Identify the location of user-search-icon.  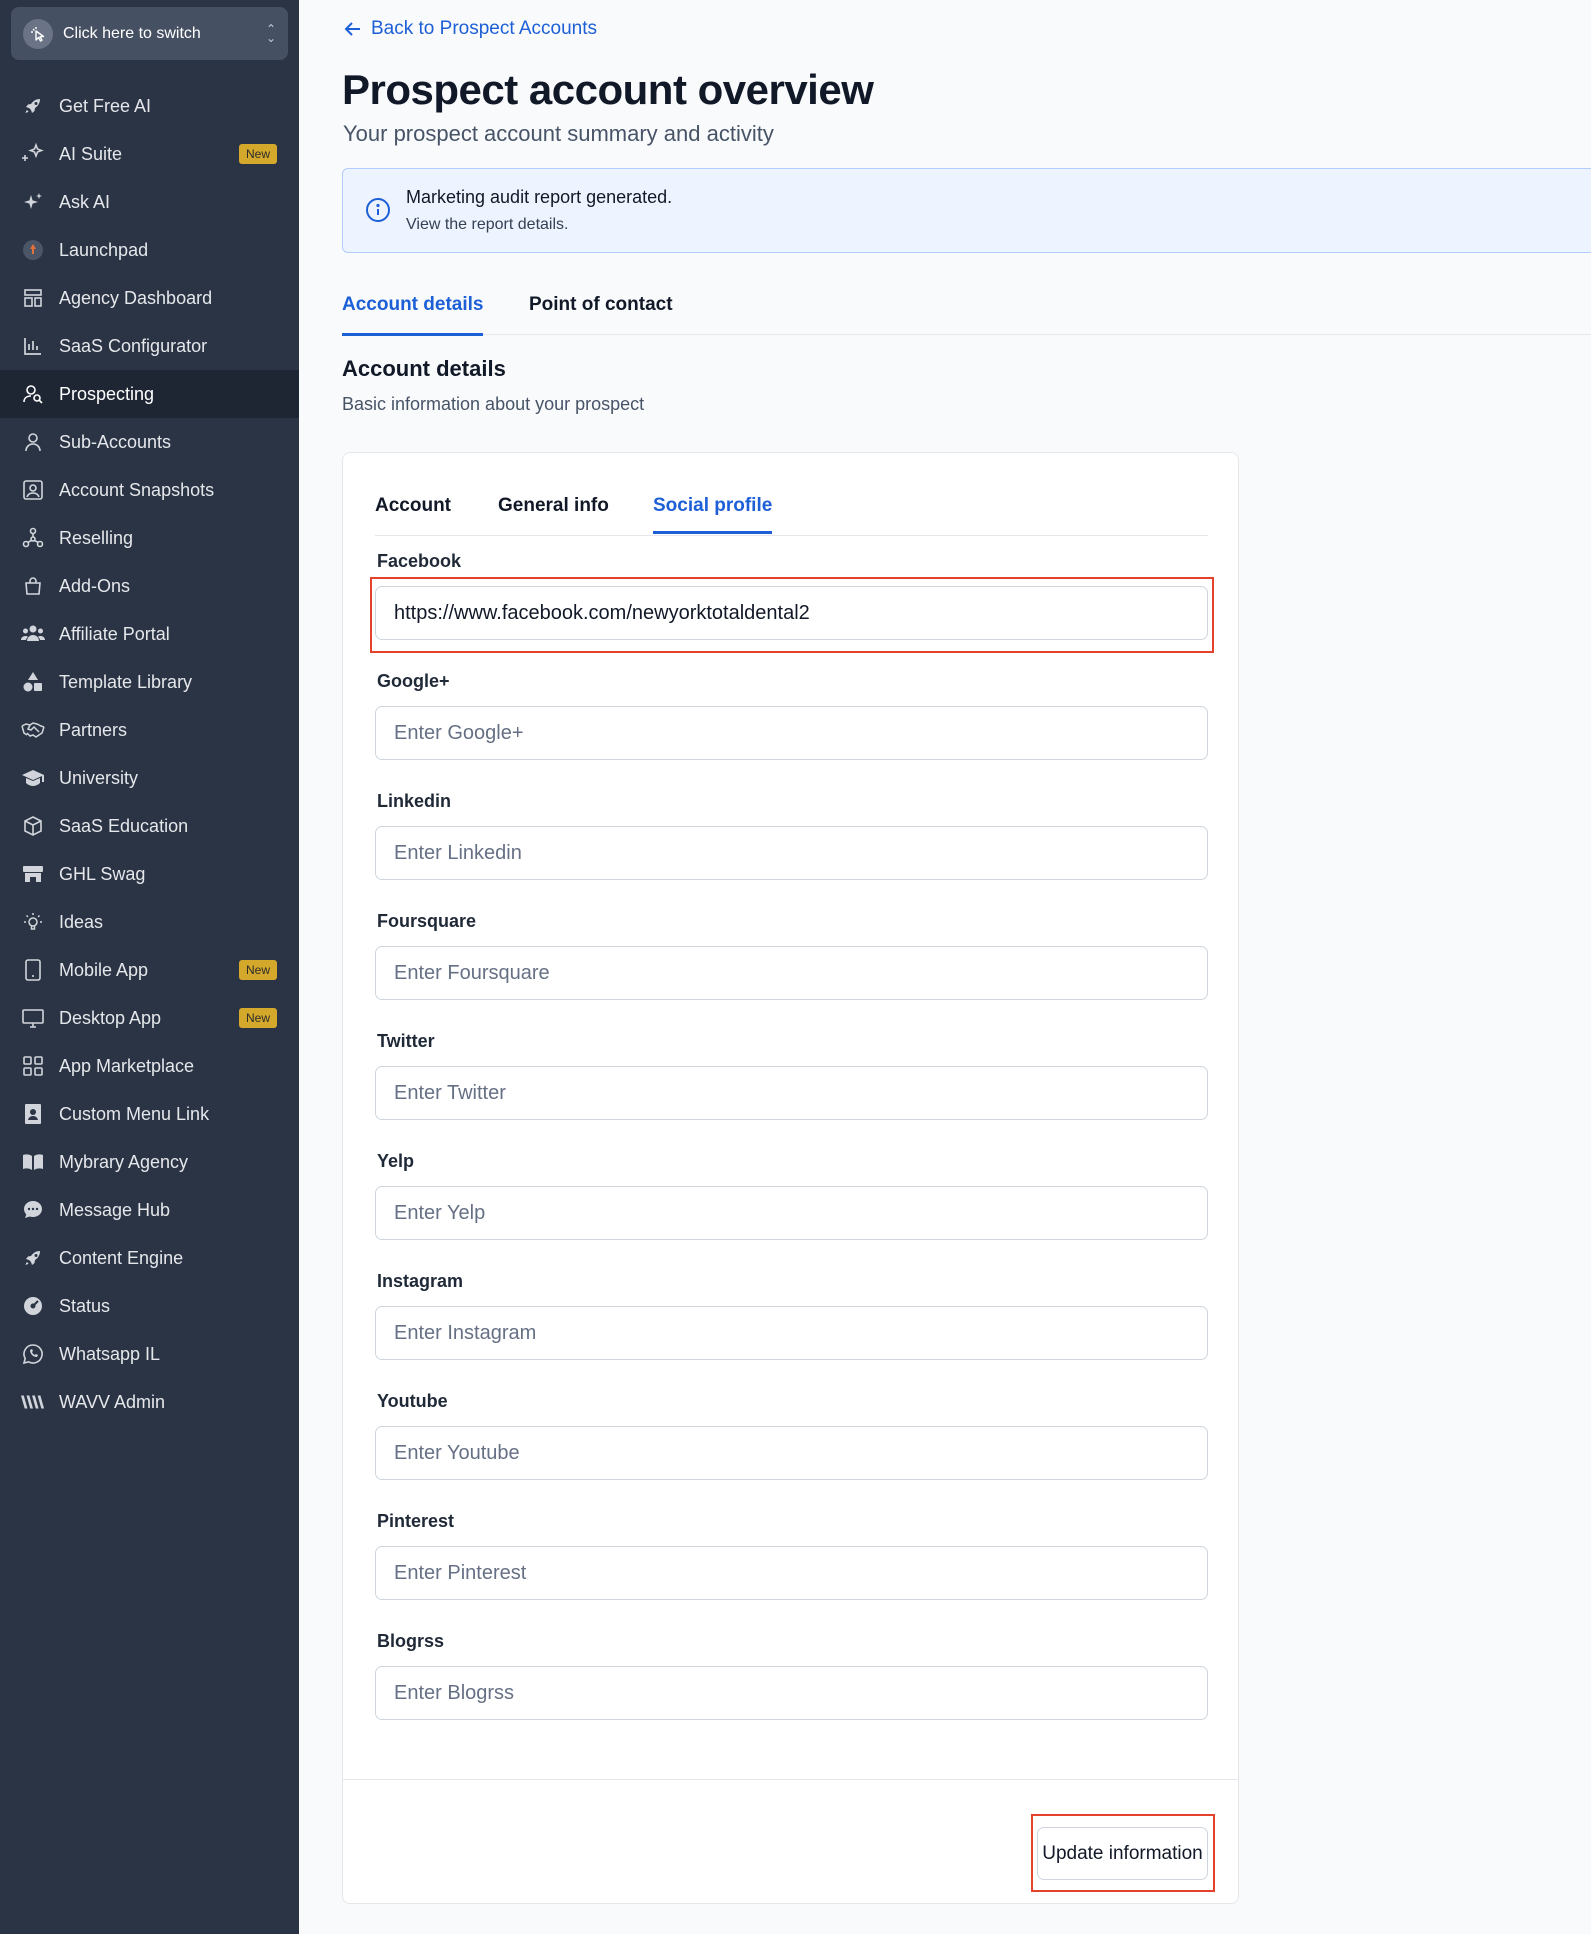
(33, 394).